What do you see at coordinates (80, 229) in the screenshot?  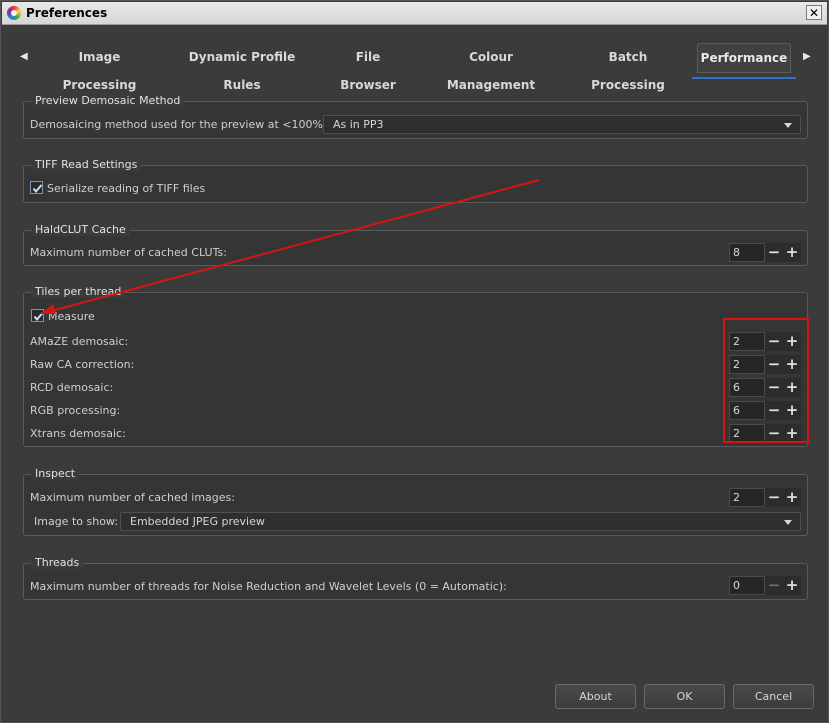 I see `haldclut-title: HaldCLUT Cache` at bounding box center [80, 229].